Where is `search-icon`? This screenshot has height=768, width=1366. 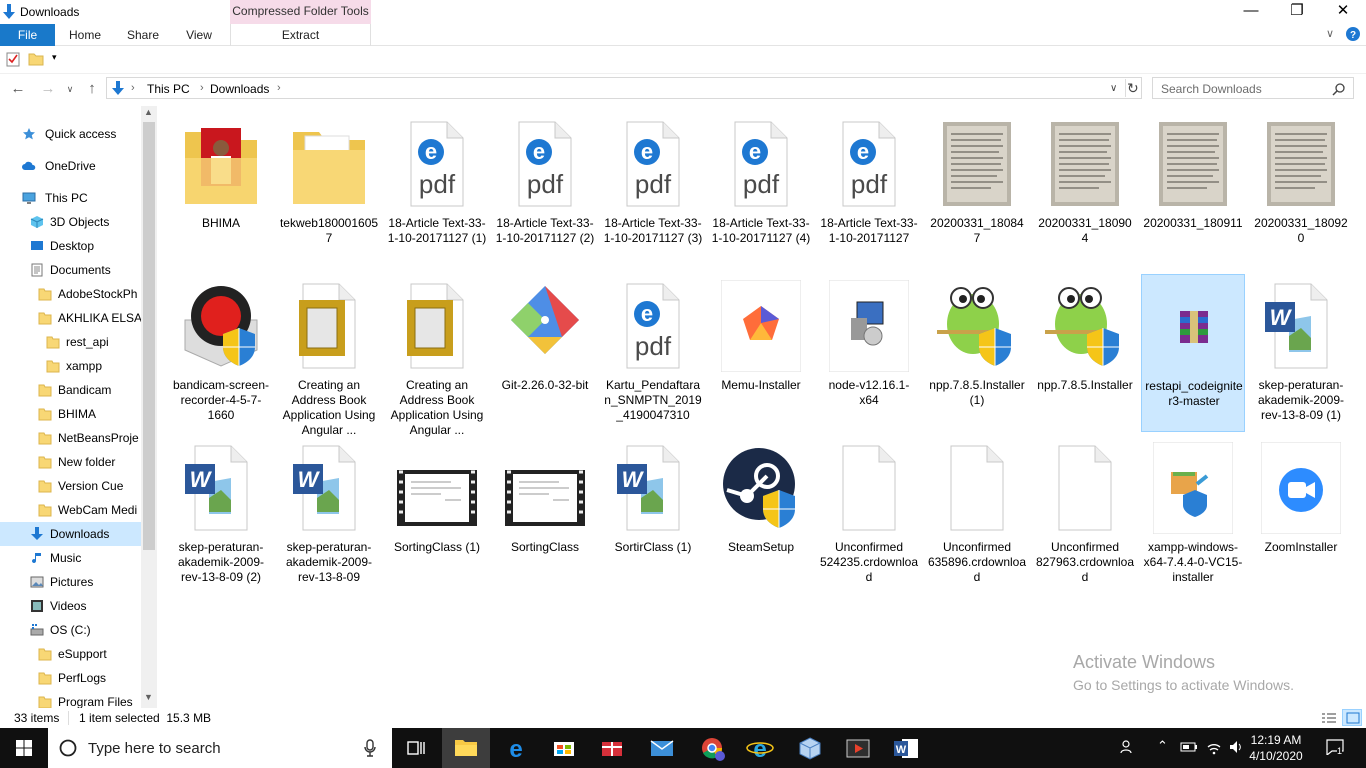
search-icon is located at coordinates (1339, 89).